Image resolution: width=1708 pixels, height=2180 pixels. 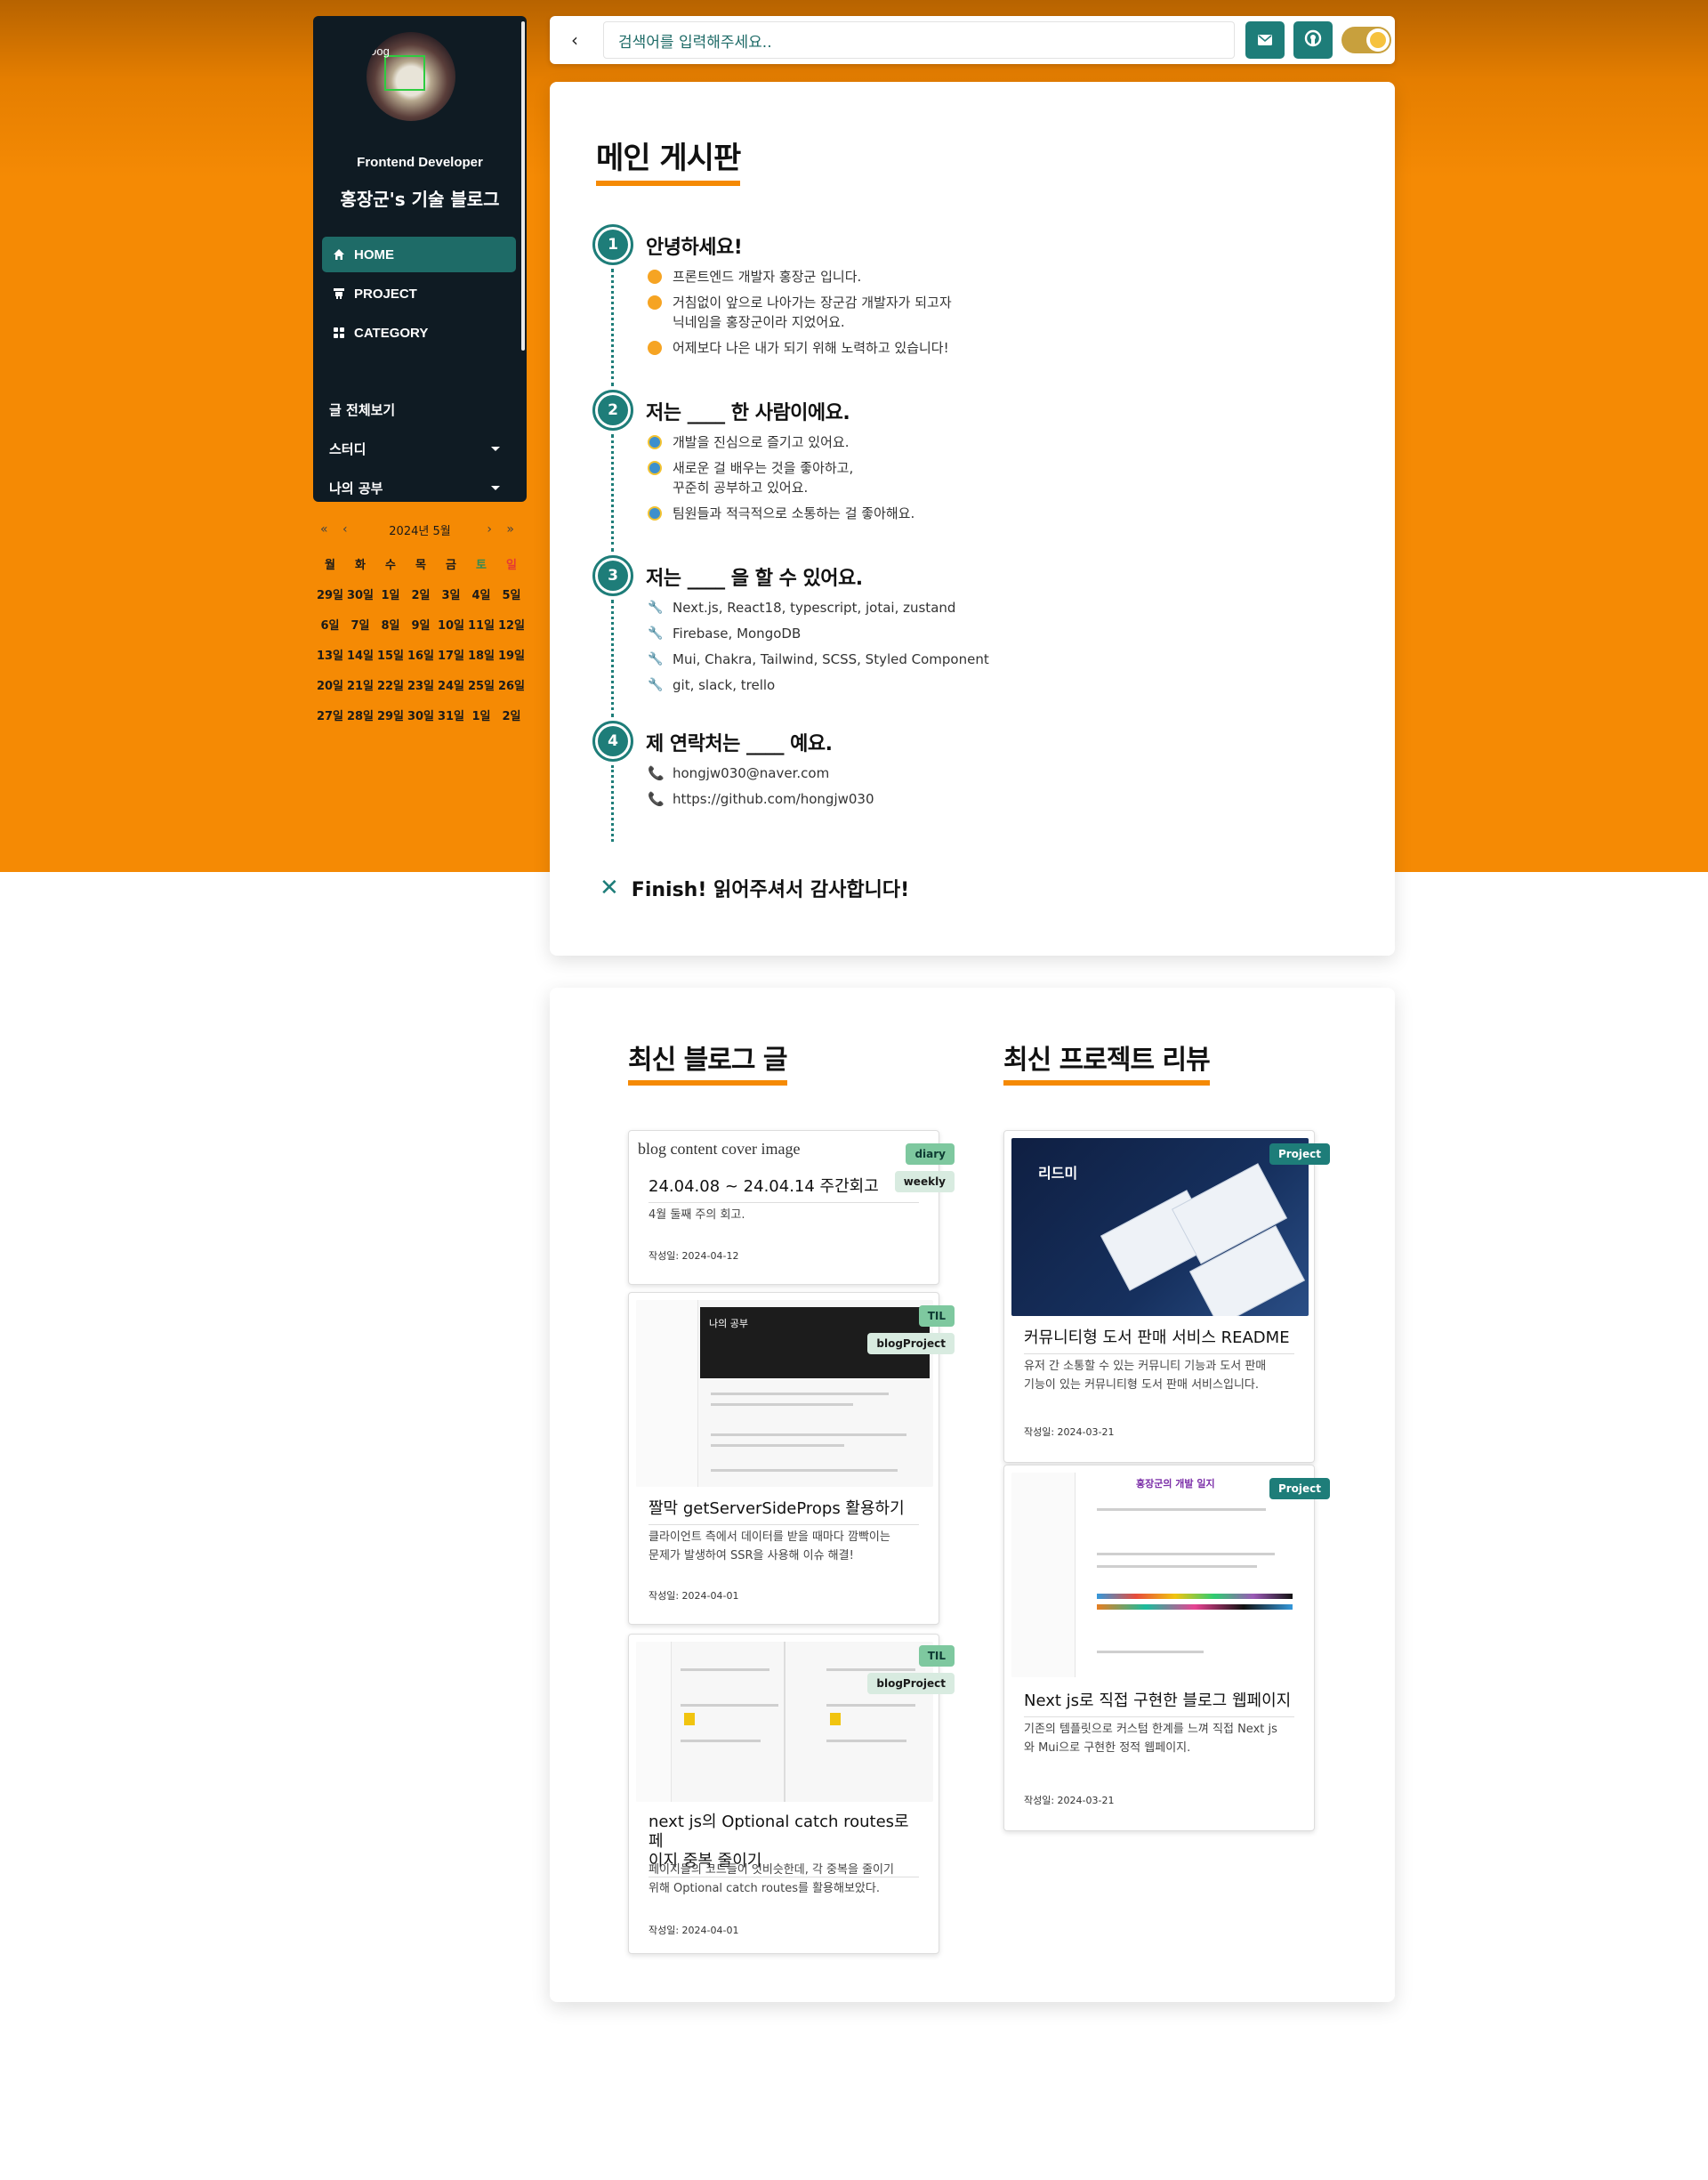 I want to click on category-label: 스터디, so click(x=348, y=449).